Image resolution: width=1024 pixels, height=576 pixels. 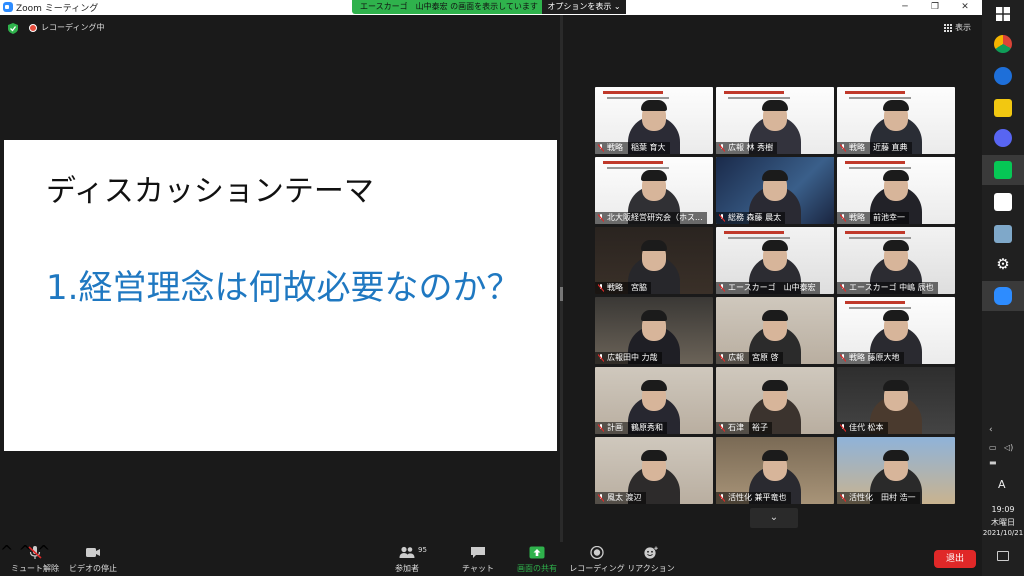 What do you see at coordinates (878, 498) in the screenshot?
I see `participant-name: 活性化 田村 浩一` at bounding box center [878, 498].